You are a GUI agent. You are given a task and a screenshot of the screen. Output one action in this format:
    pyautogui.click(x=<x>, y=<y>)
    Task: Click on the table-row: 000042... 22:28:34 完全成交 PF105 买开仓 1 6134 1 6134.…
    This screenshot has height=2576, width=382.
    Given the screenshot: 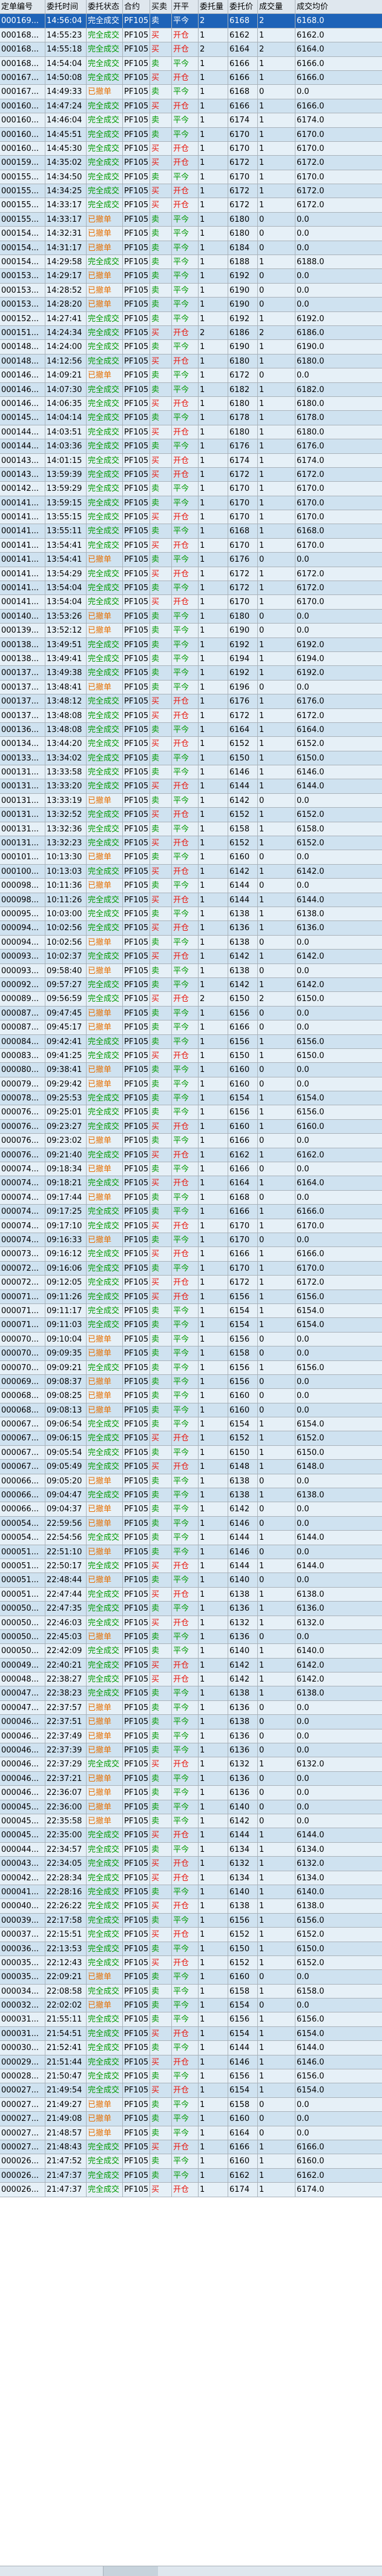 What is the action you would take?
    pyautogui.click(x=191, y=1878)
    